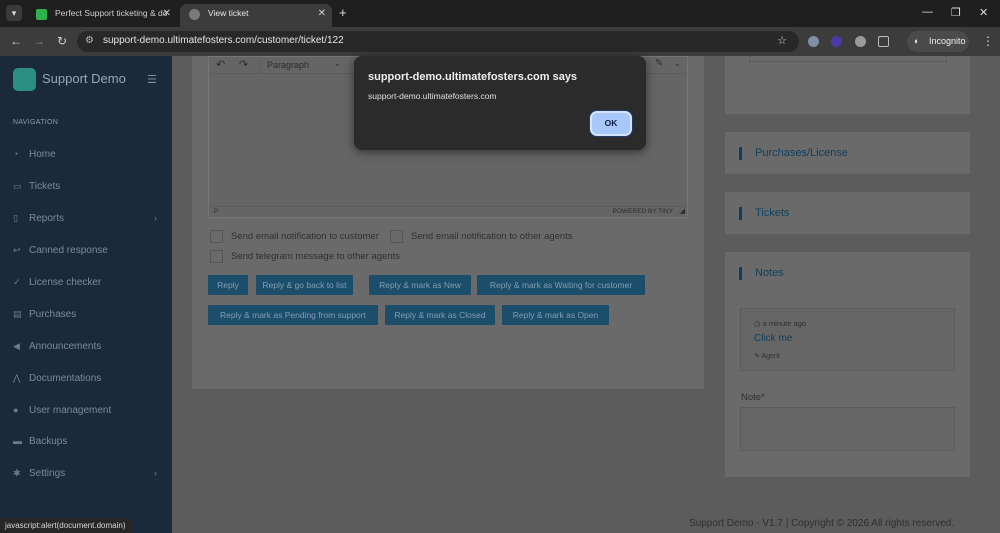 The height and width of the screenshot is (533, 1000). What do you see at coordinates (152, 79) in the screenshot?
I see `menu-toggle-icon: ☰` at bounding box center [152, 79].